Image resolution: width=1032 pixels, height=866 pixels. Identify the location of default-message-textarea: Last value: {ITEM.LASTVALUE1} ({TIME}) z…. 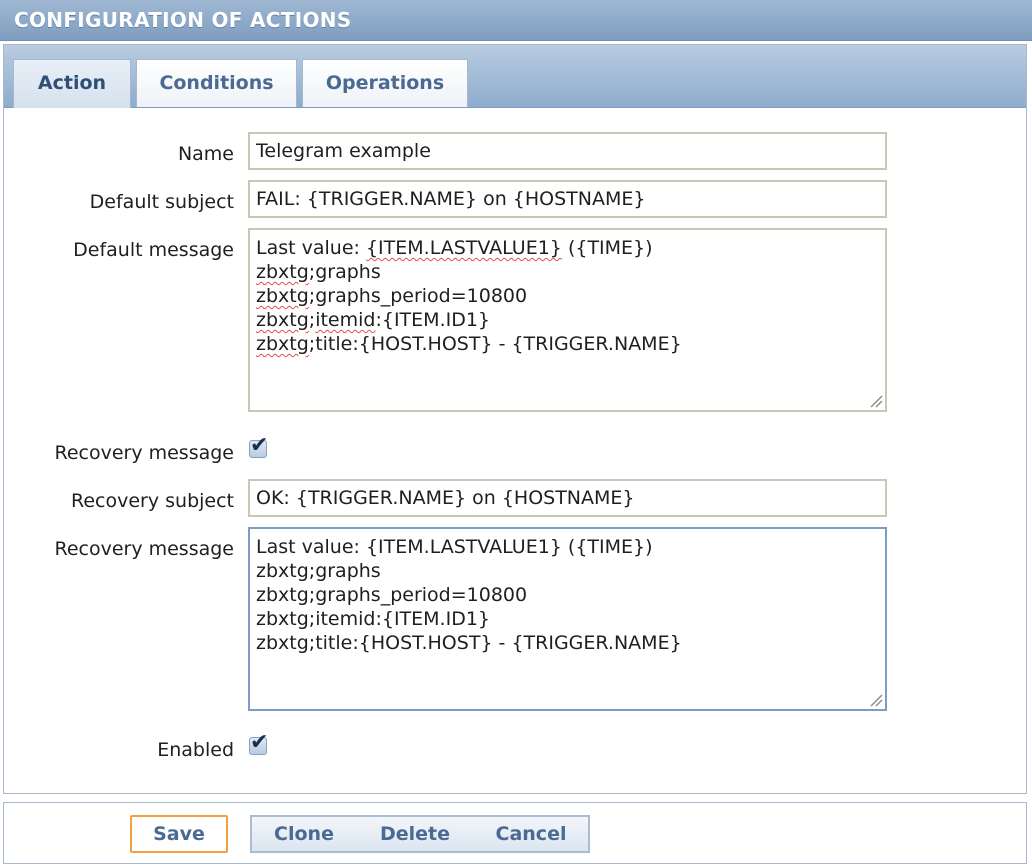
(567, 320).